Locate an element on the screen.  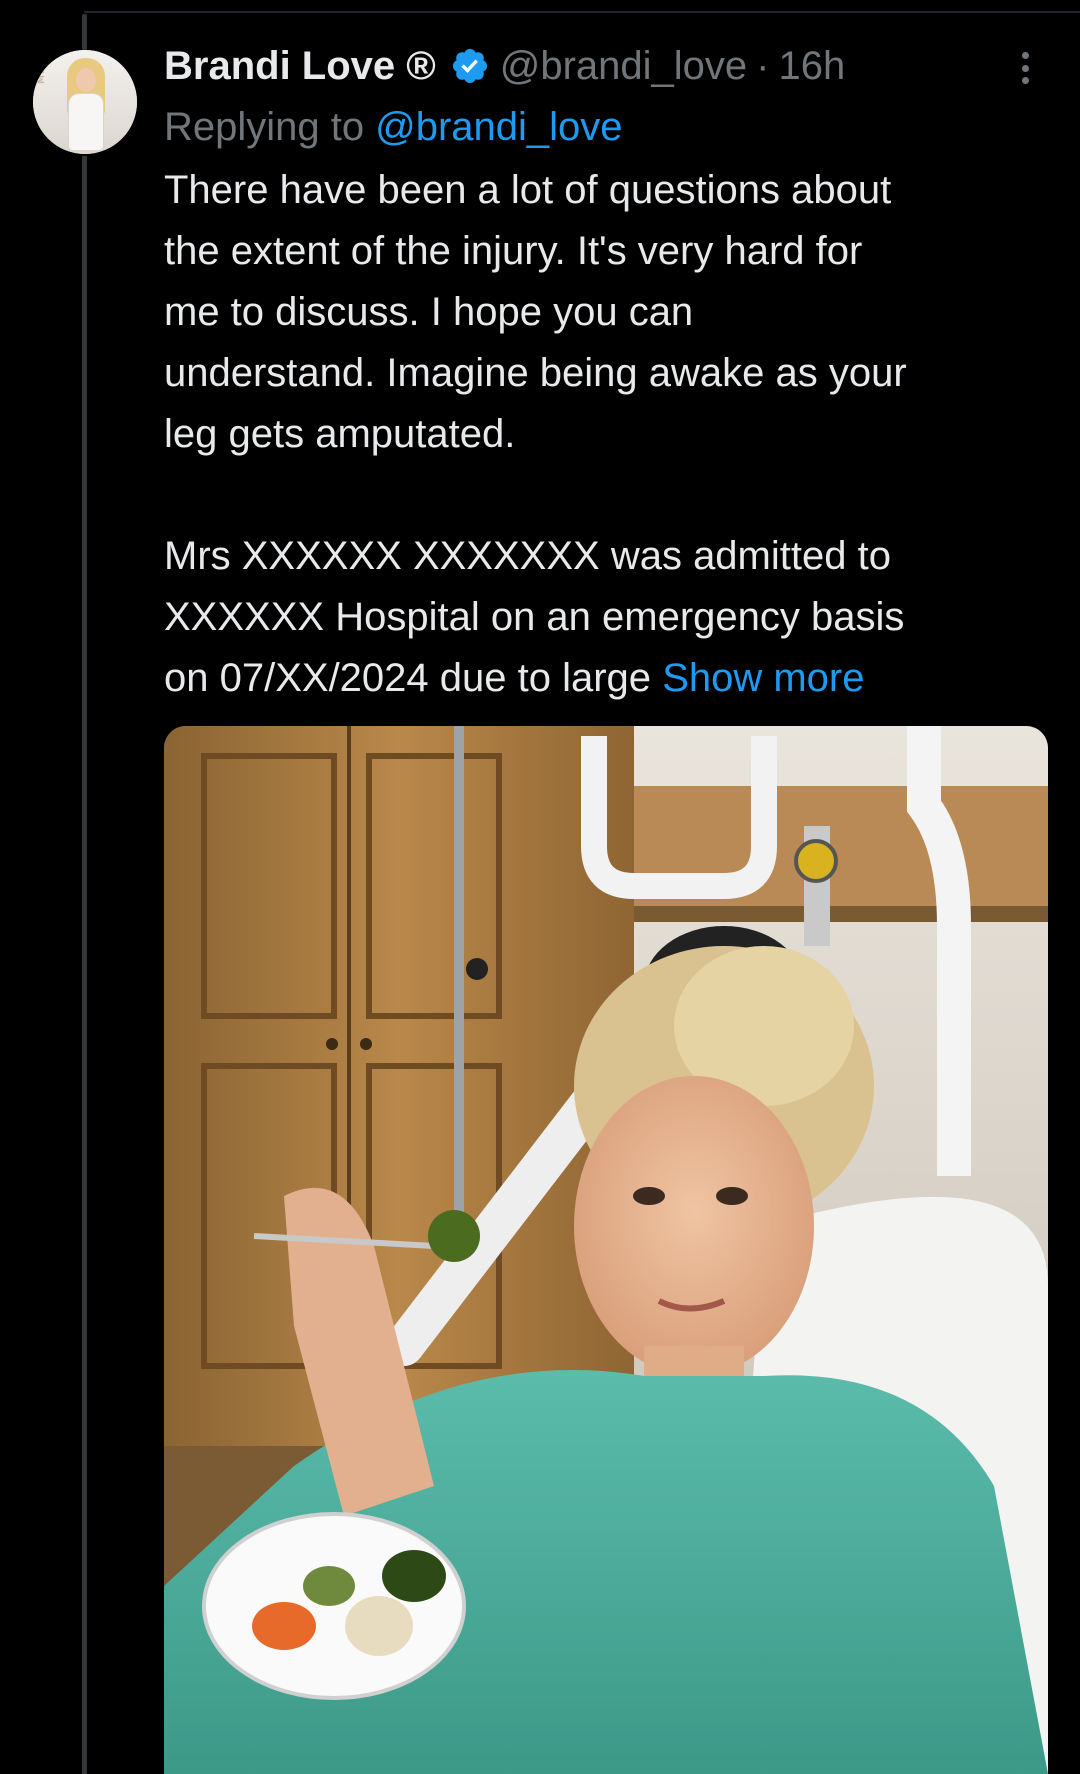
tweet-line: There have been a lot of questions about is located at coordinates (528, 190).